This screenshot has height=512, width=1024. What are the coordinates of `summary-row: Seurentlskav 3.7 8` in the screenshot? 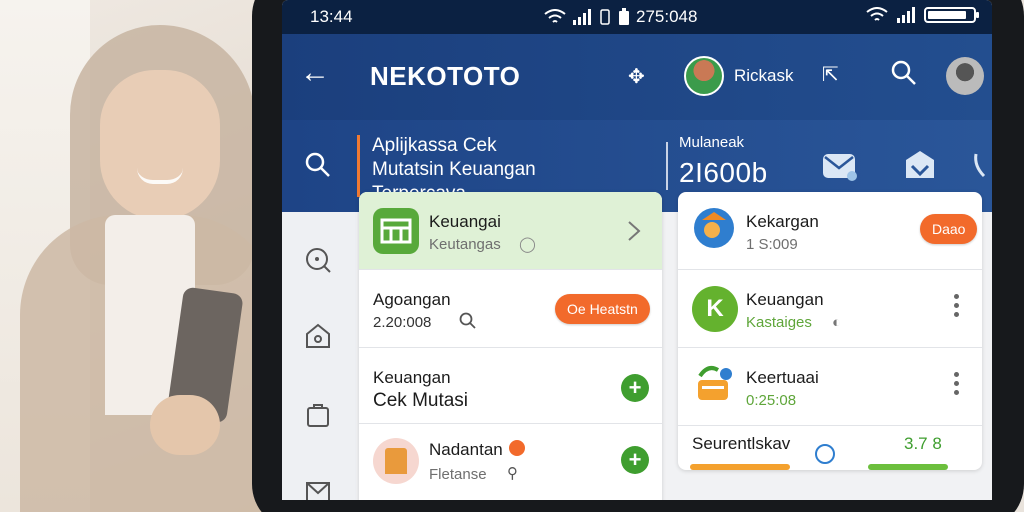 It's located at (830, 448).